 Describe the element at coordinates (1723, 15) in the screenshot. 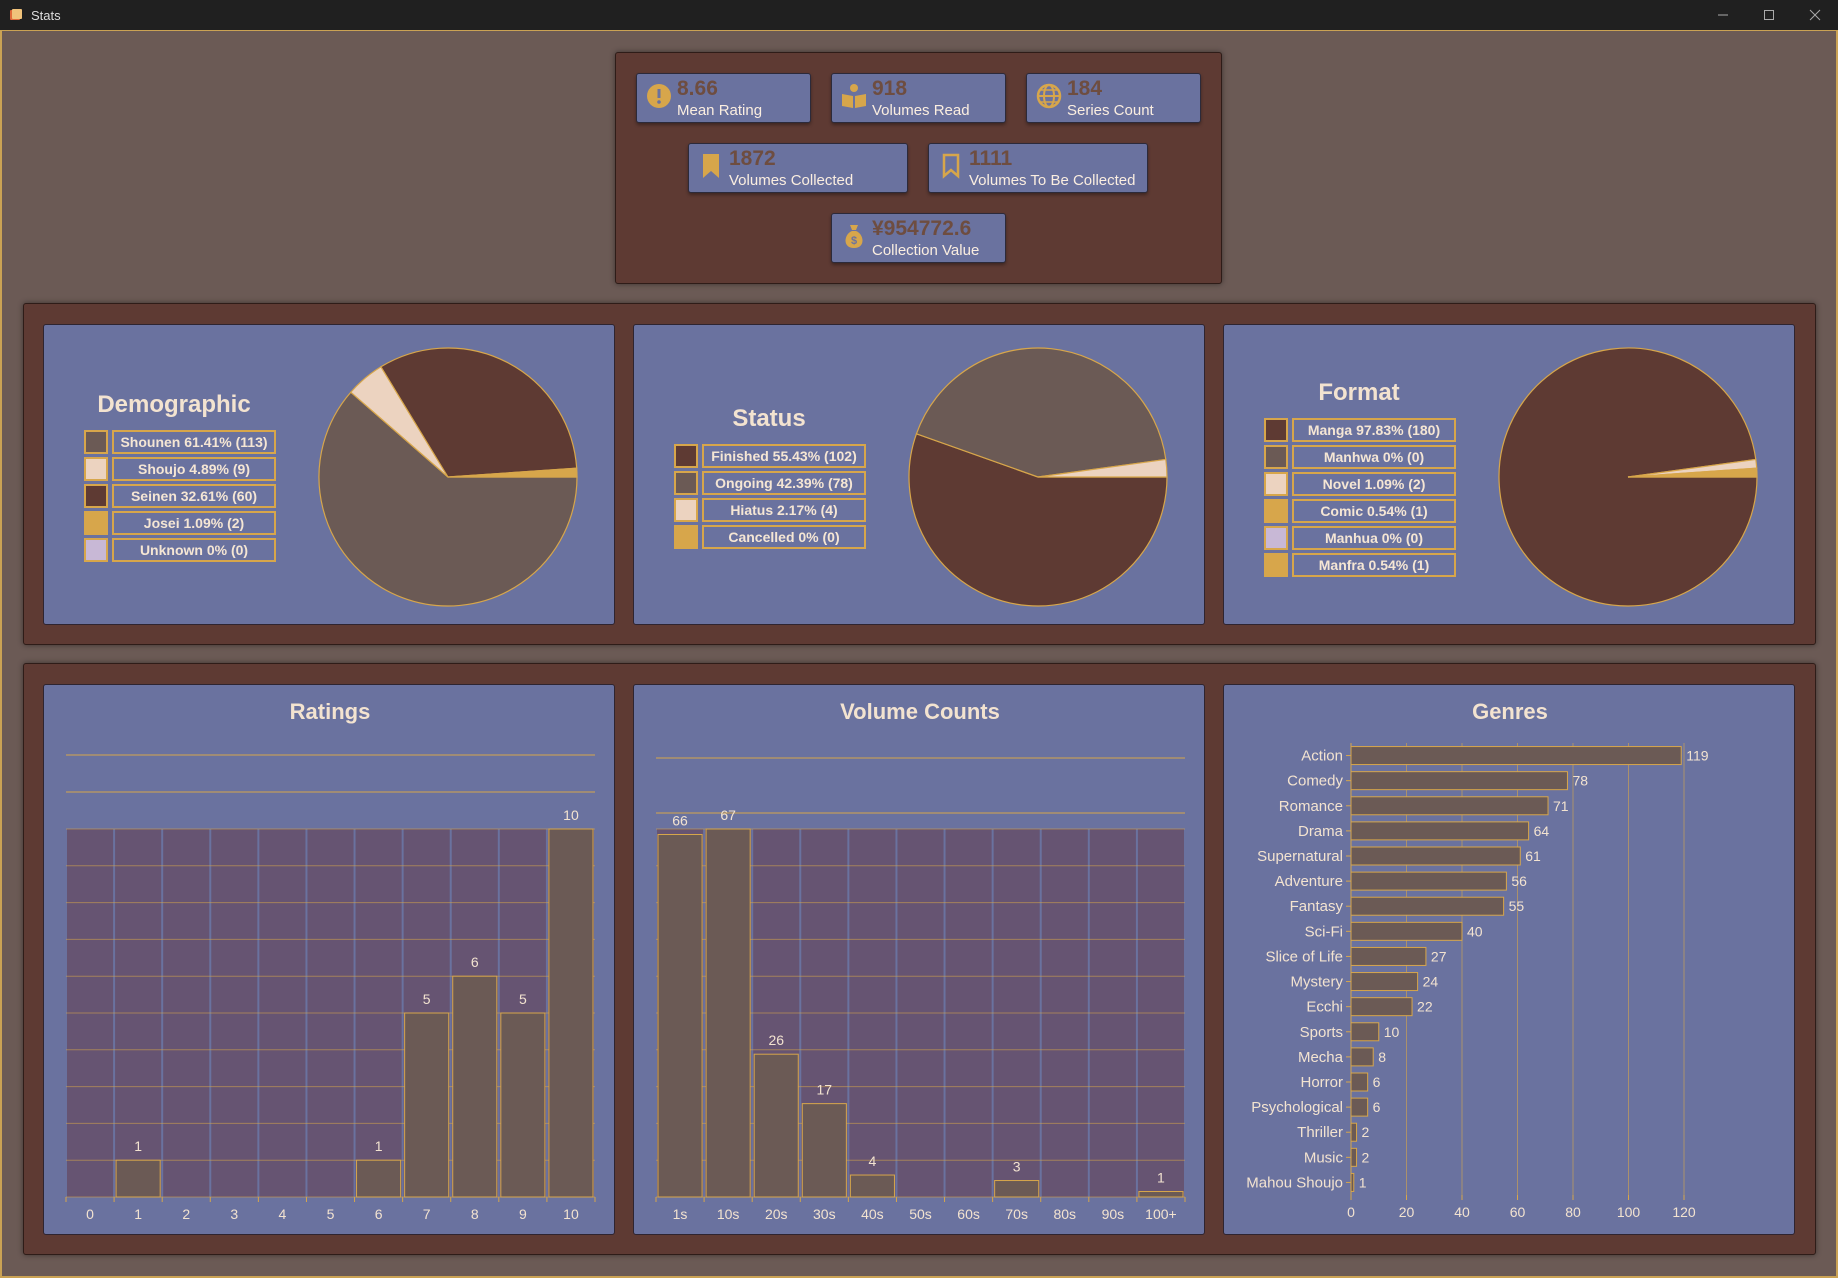

I see `minimize-button` at that location.